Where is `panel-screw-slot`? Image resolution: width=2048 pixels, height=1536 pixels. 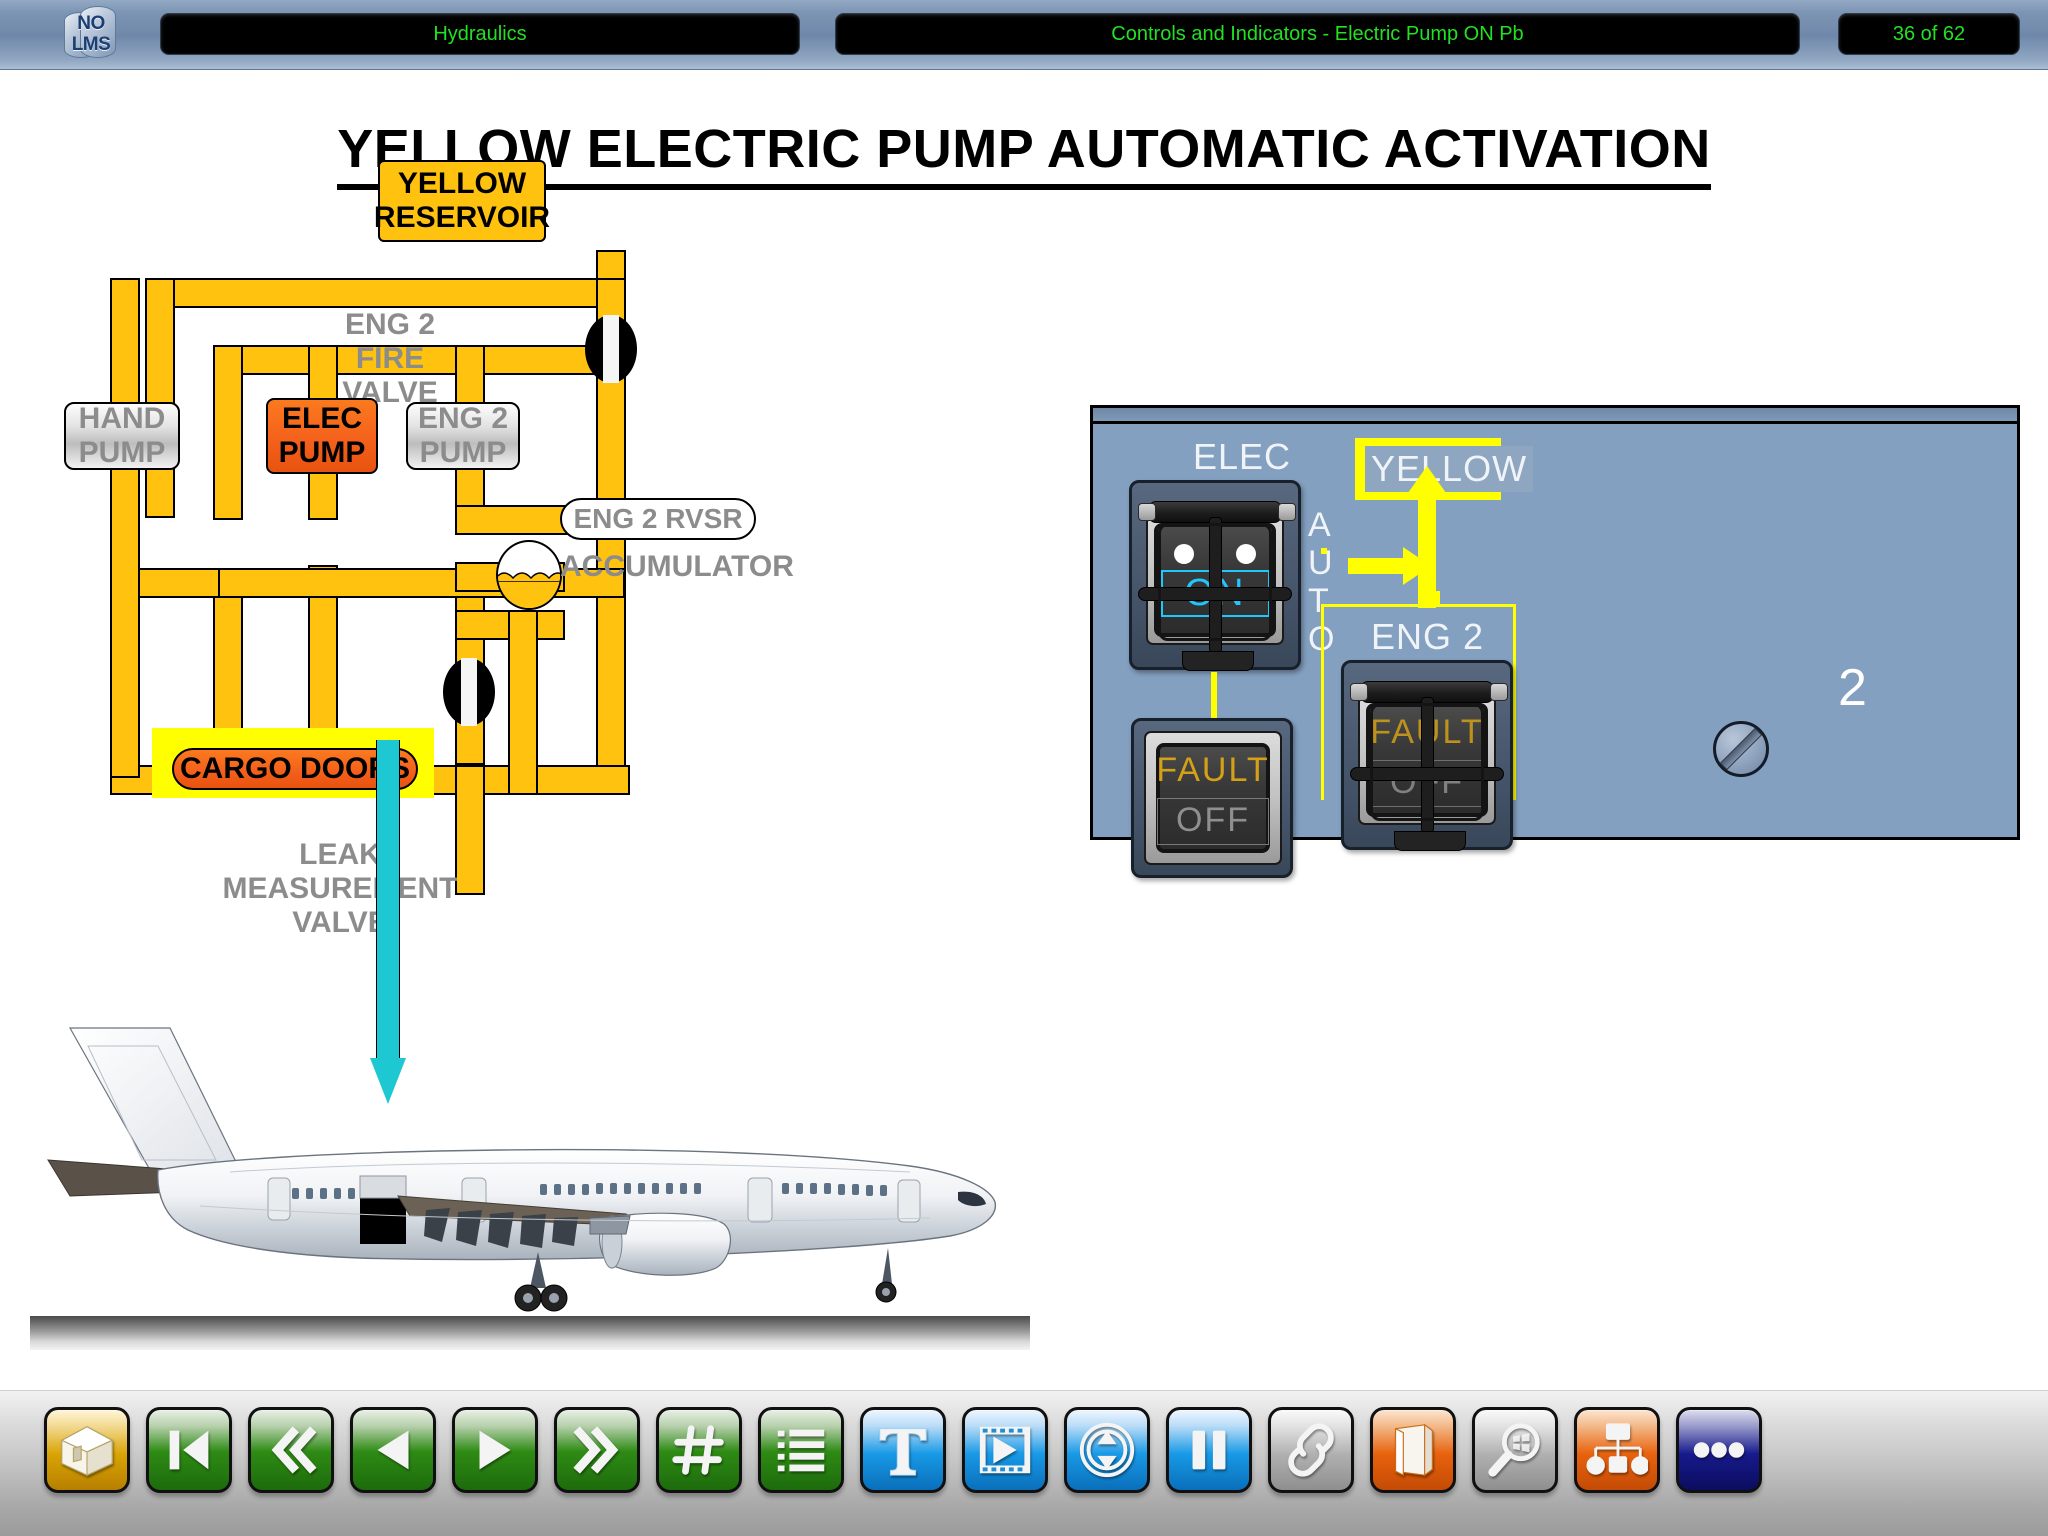
panel-screw-slot is located at coordinates (1741, 749).